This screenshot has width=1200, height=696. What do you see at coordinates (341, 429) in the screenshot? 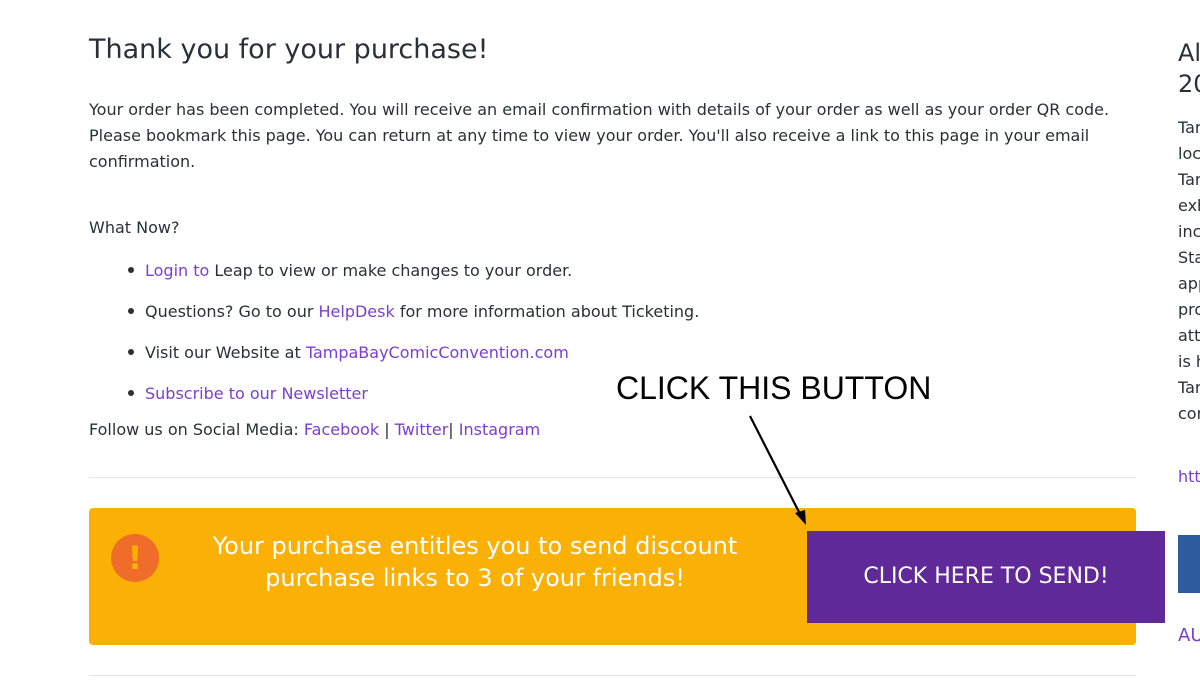
I see `facebook-link: Facebook` at bounding box center [341, 429].